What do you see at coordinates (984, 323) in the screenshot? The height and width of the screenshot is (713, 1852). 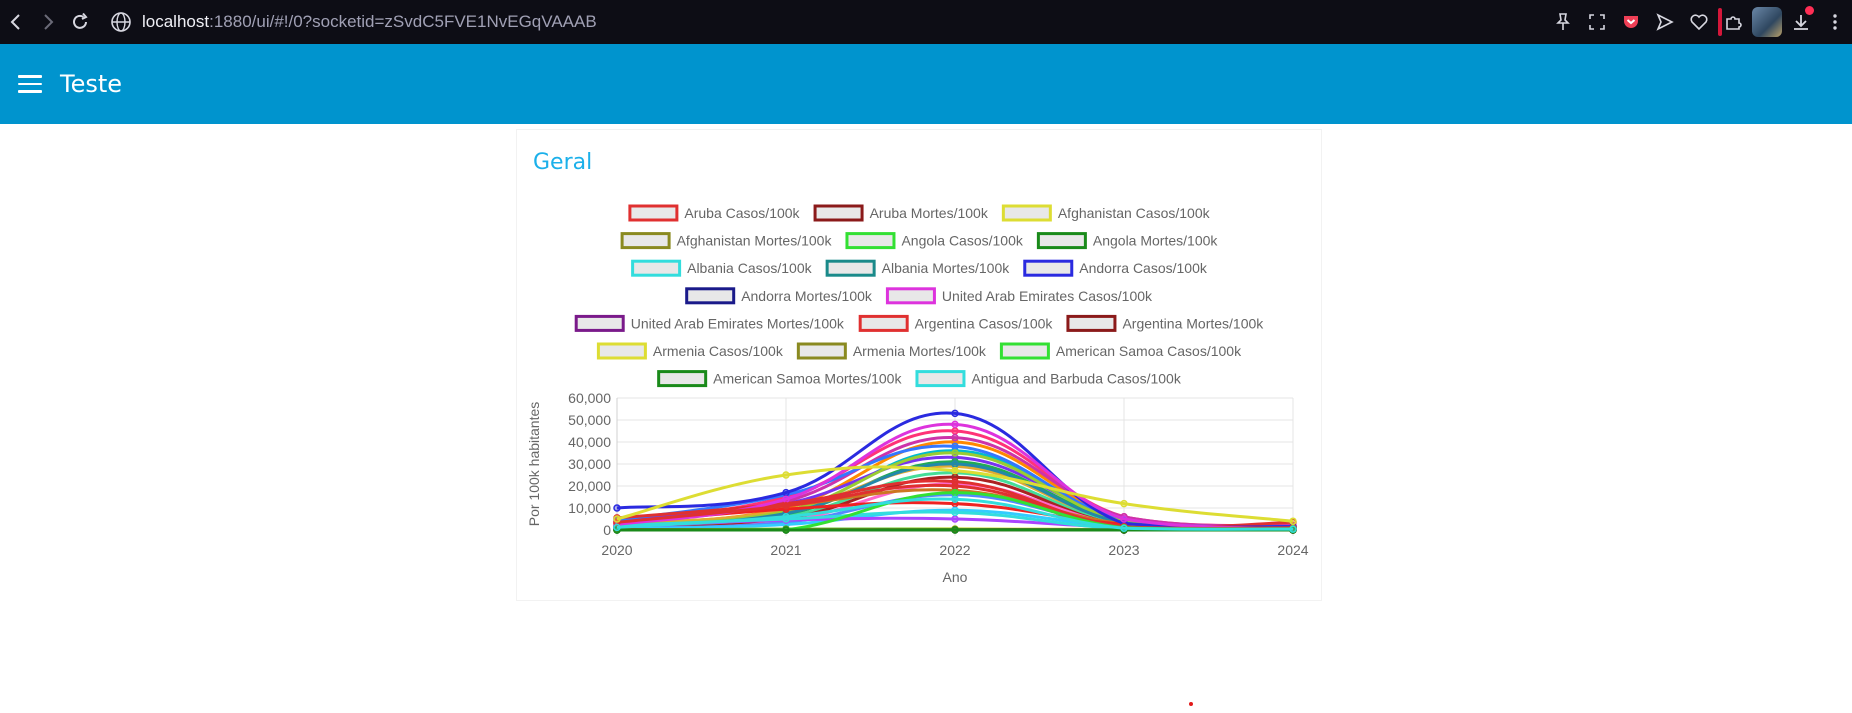 I see `legend-label: Argentina Casos/100k` at bounding box center [984, 323].